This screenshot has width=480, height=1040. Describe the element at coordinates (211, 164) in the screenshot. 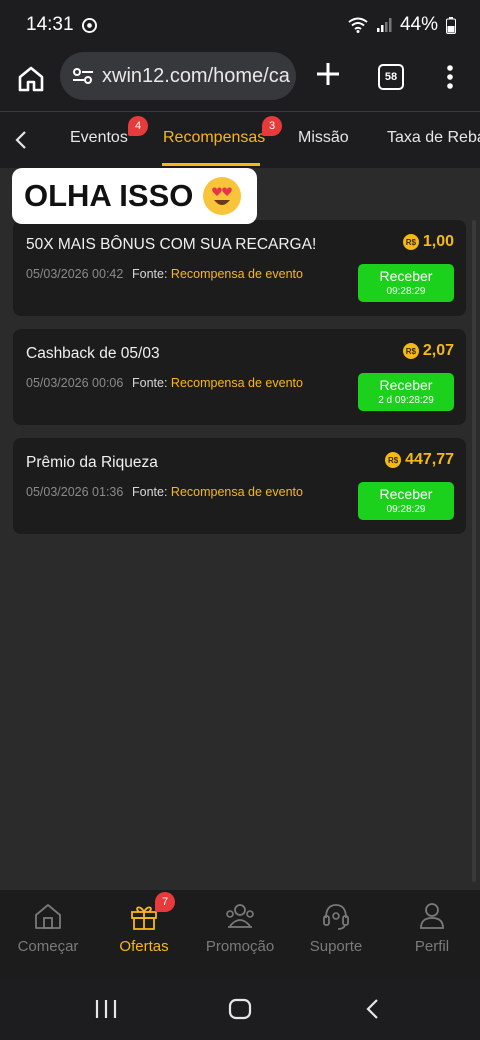

I see `active-tab-indicator` at that location.